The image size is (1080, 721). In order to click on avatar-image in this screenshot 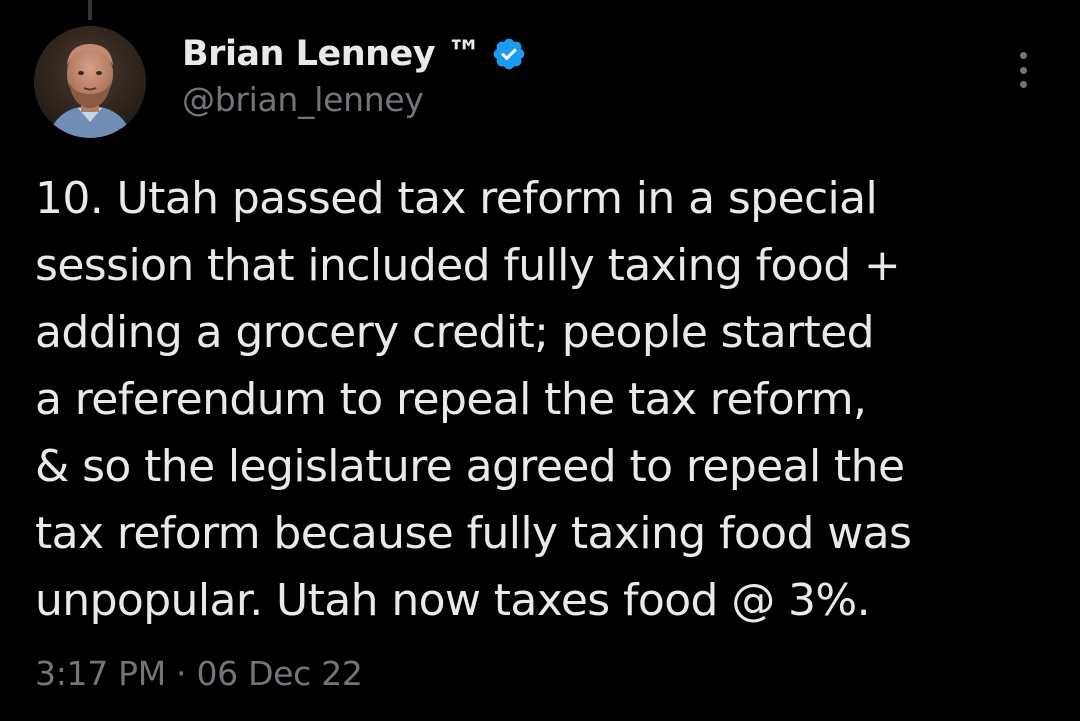, I will do `click(90, 82)`.